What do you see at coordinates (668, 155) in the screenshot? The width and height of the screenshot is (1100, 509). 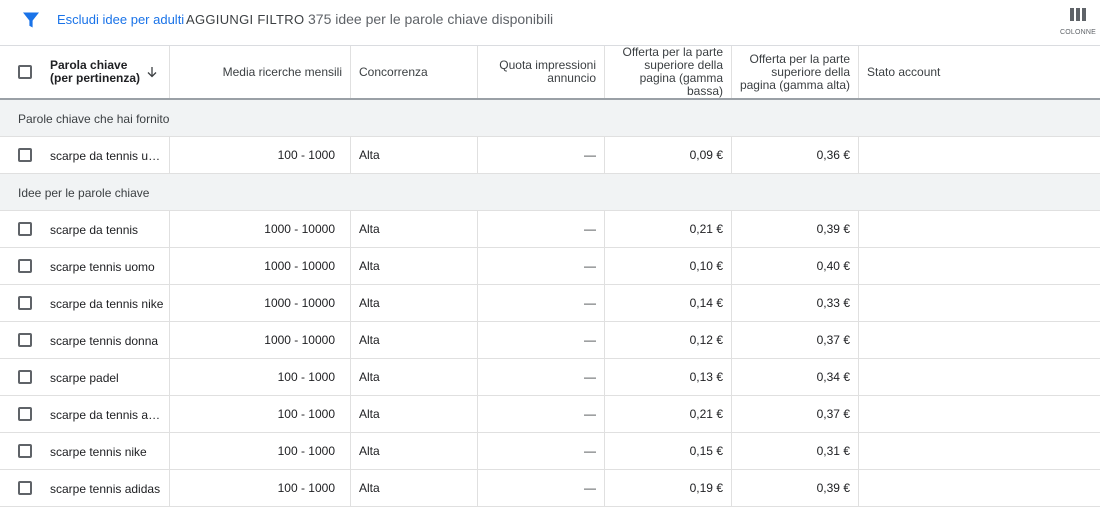 I see `bid-low-cell: 0,09 €` at bounding box center [668, 155].